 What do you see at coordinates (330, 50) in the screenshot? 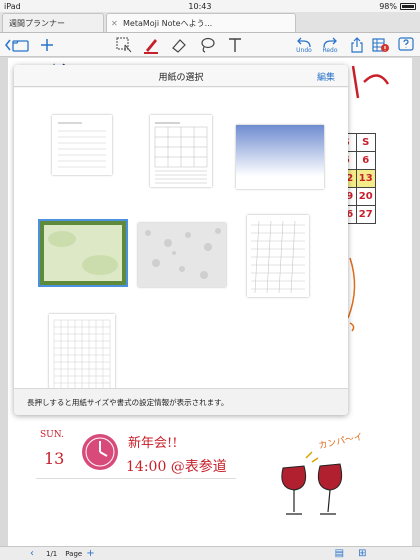
I see `redo-label: Redo` at bounding box center [330, 50].